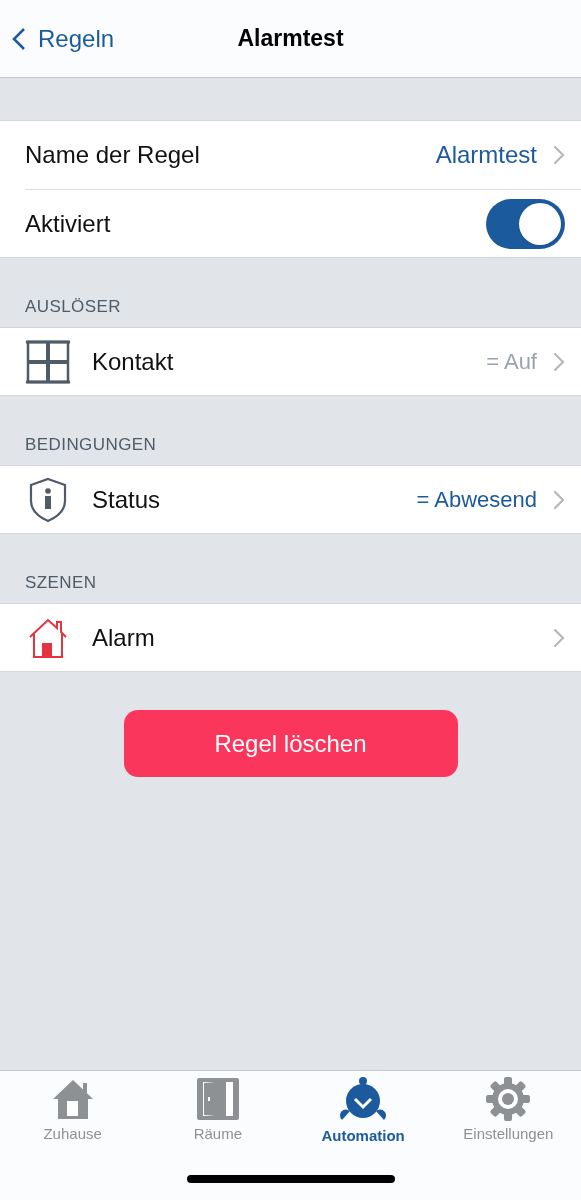 Image resolution: width=581 pixels, height=1200 pixels. Describe the element at coordinates (48, 637) in the screenshot. I see `house-icon` at that location.